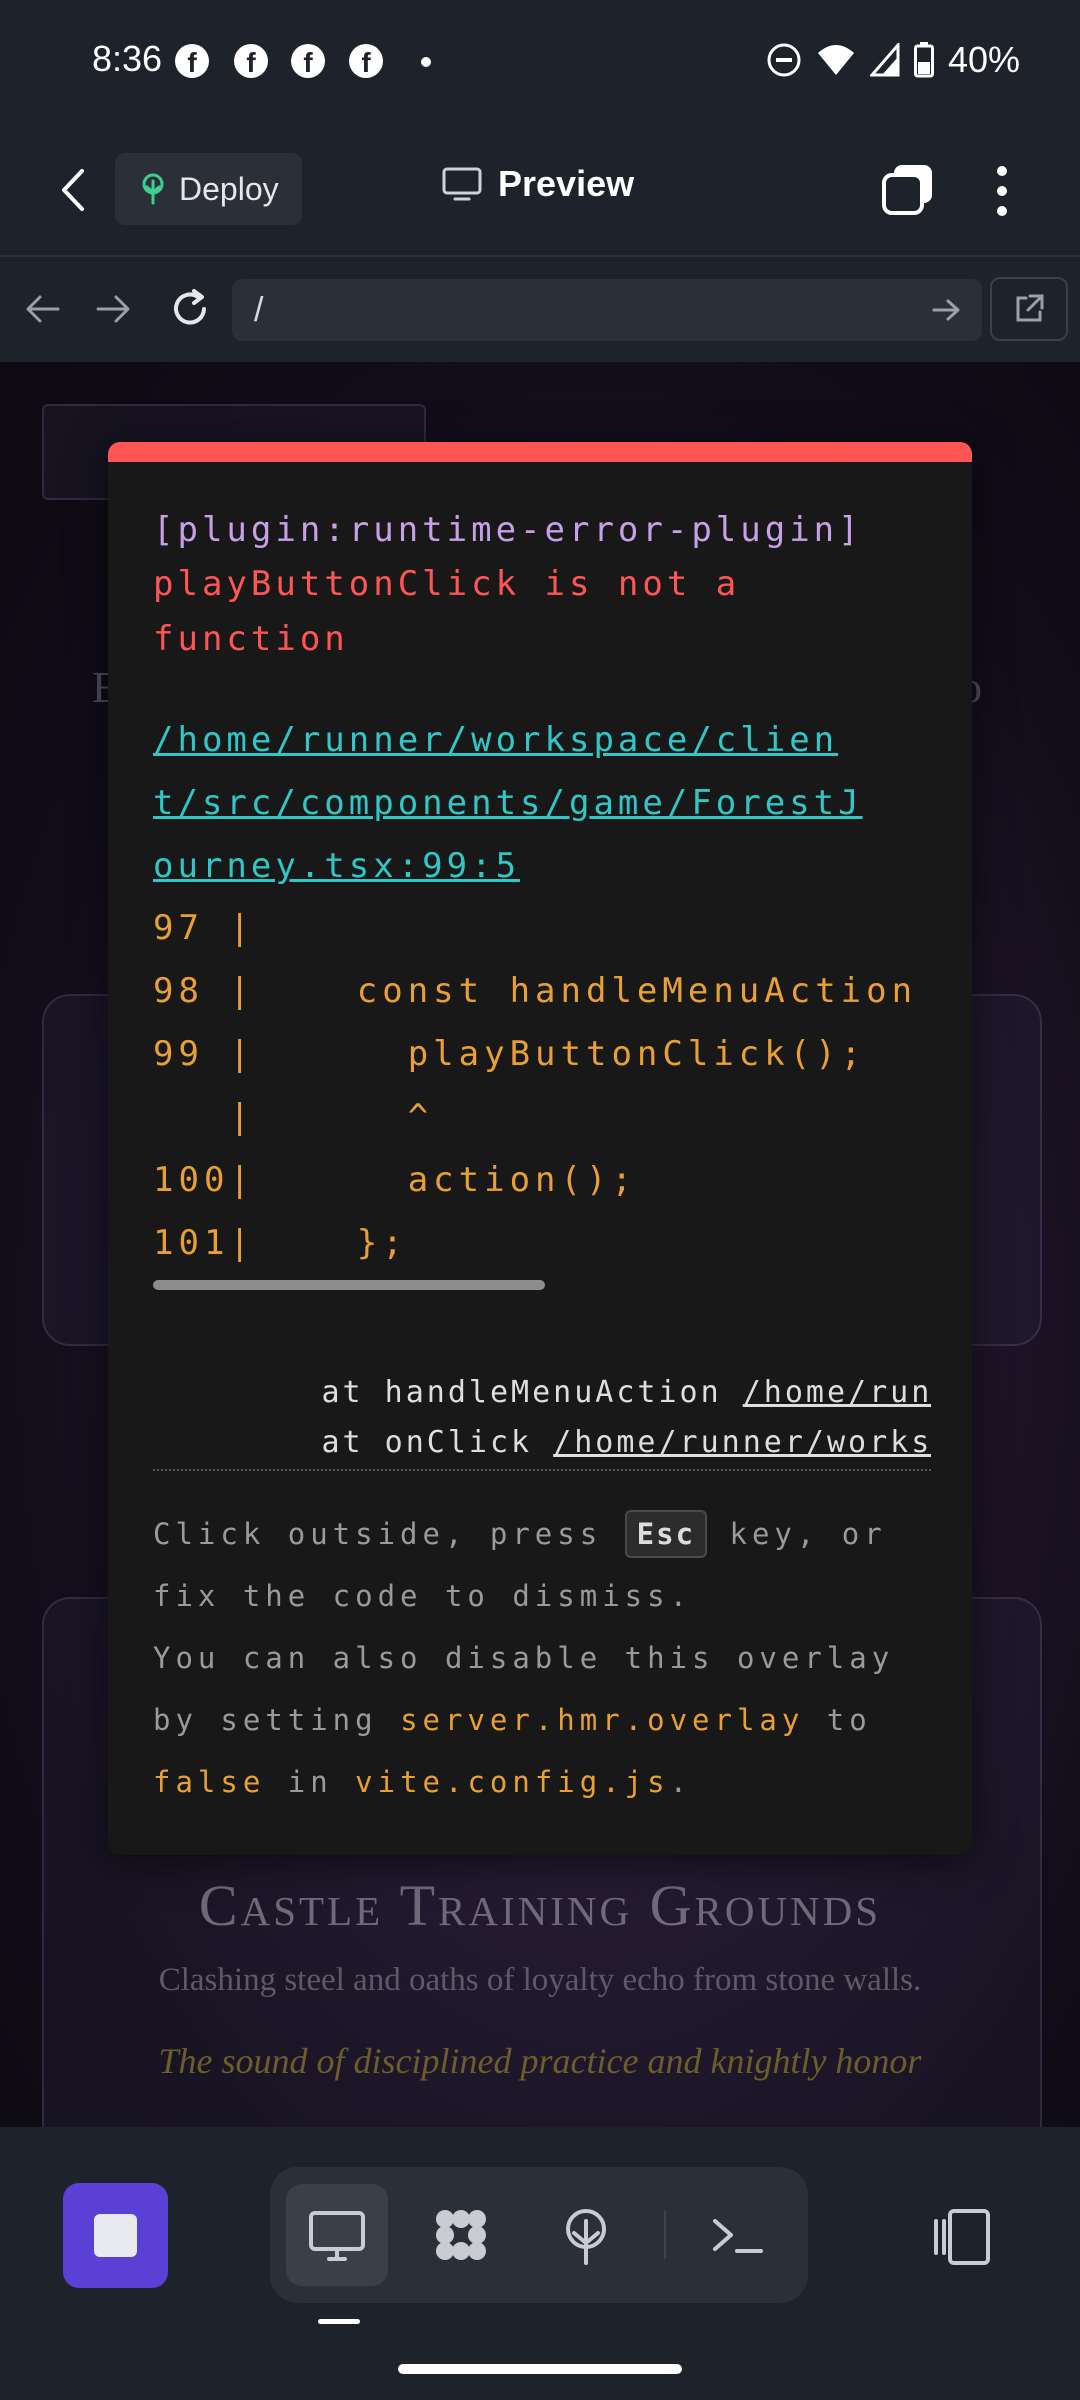 The width and height of the screenshot is (1080, 2400). Describe the element at coordinates (524, 1658) in the screenshot. I see `tip-line: You can also disable this overlay` at that location.